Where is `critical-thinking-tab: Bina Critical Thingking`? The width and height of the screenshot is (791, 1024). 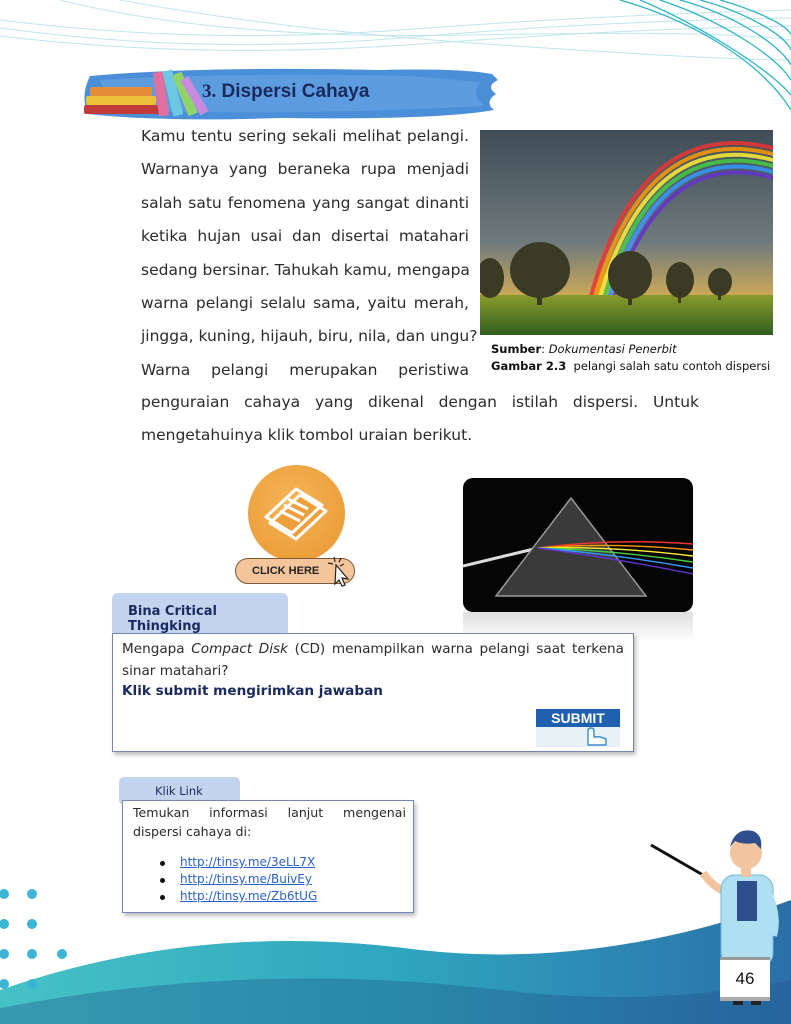 critical-thinking-tab: Bina Critical Thingking is located at coordinates (200, 615).